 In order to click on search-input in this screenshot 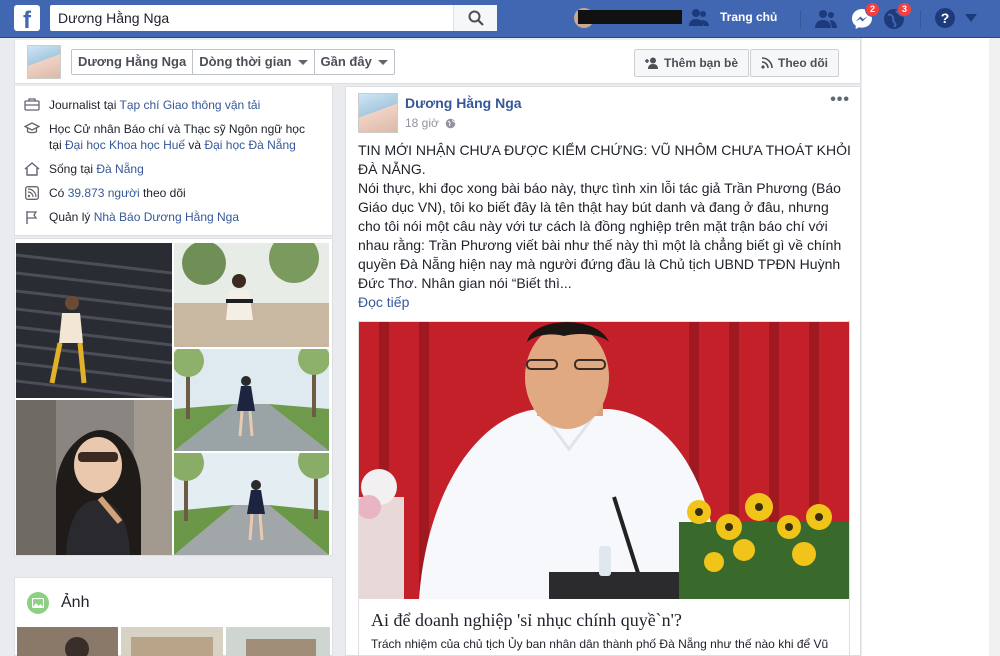, I will do `click(250, 18)`.